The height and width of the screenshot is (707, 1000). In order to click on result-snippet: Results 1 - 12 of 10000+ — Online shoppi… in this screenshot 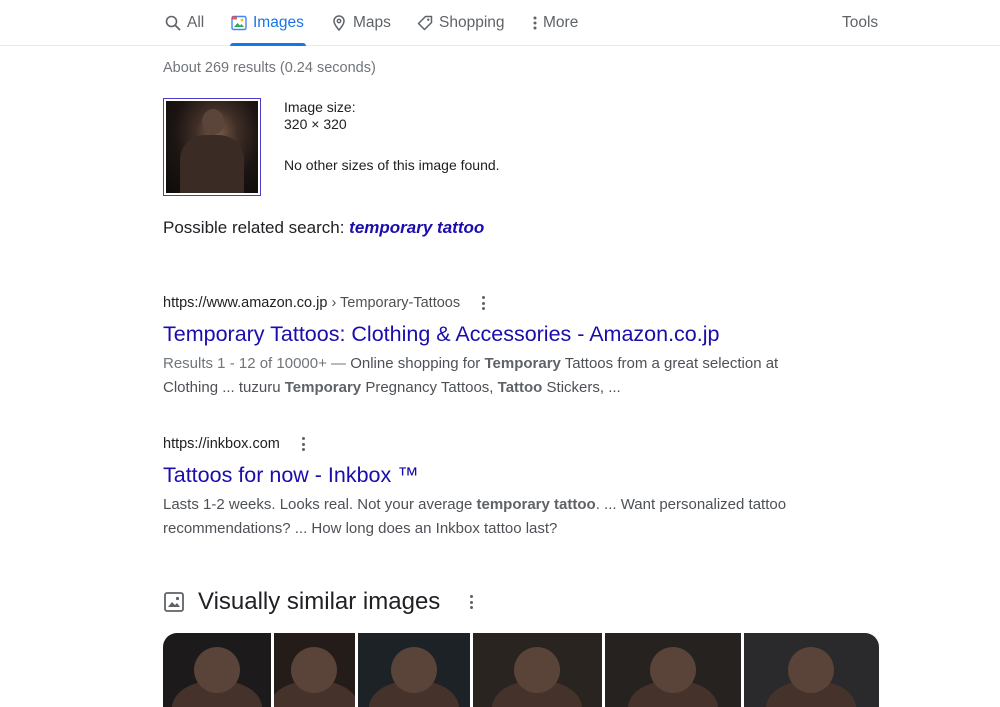, I will do `click(471, 375)`.